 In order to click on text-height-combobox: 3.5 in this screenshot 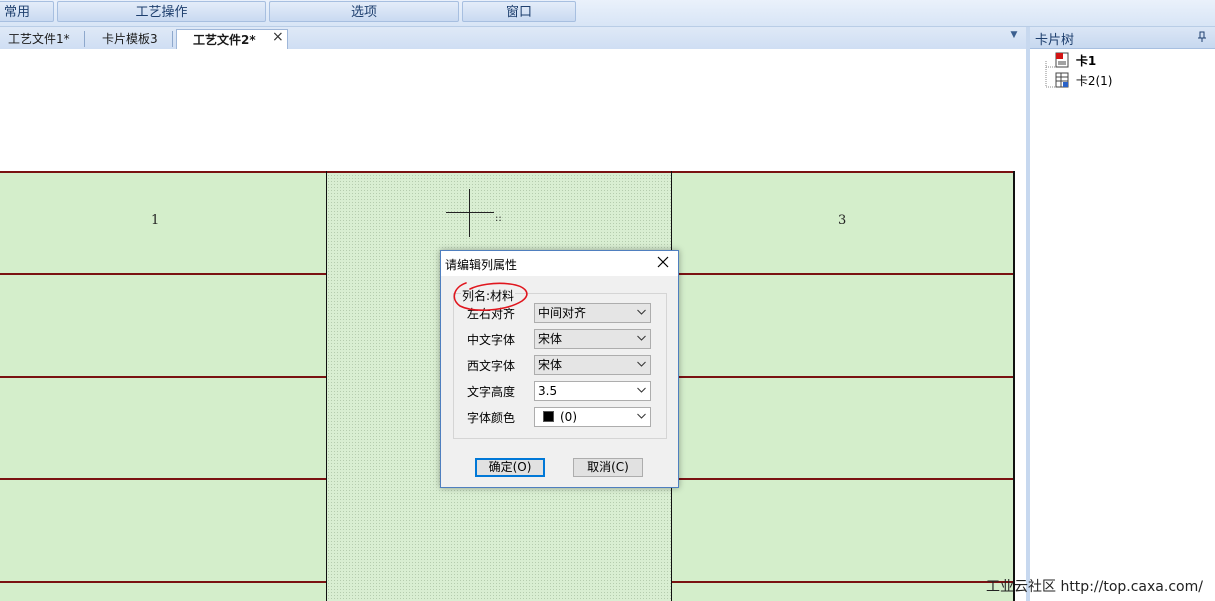, I will do `click(592, 391)`.